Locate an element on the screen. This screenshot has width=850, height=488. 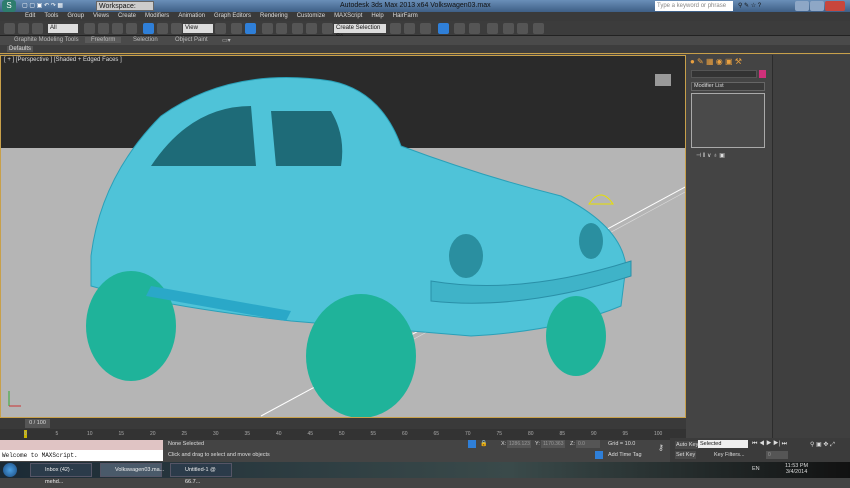
menu-hairfarm: HairFarm is located at coordinates (405, 16).